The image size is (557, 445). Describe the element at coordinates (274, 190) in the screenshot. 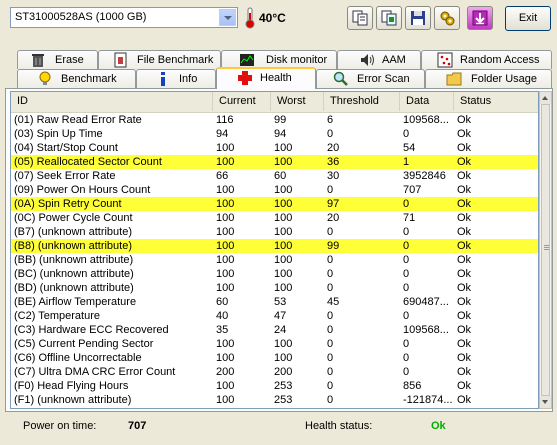

I see `table-row: (09) Power On Hours Count 100 100 0 707 Ok` at that location.